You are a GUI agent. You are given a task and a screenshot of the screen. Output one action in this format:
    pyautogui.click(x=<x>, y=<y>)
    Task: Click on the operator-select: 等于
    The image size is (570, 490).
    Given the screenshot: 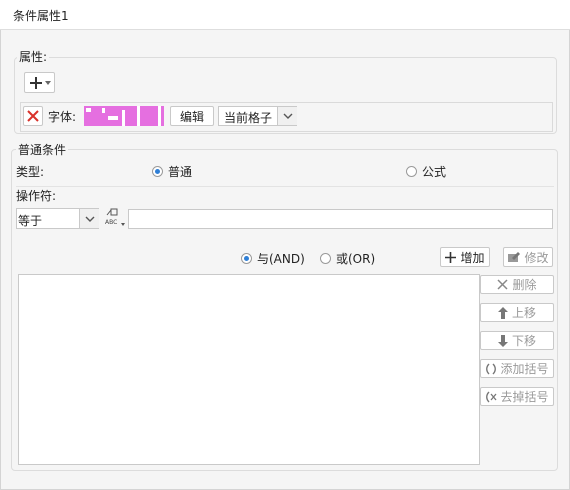 What is the action you would take?
    pyautogui.click(x=57, y=218)
    